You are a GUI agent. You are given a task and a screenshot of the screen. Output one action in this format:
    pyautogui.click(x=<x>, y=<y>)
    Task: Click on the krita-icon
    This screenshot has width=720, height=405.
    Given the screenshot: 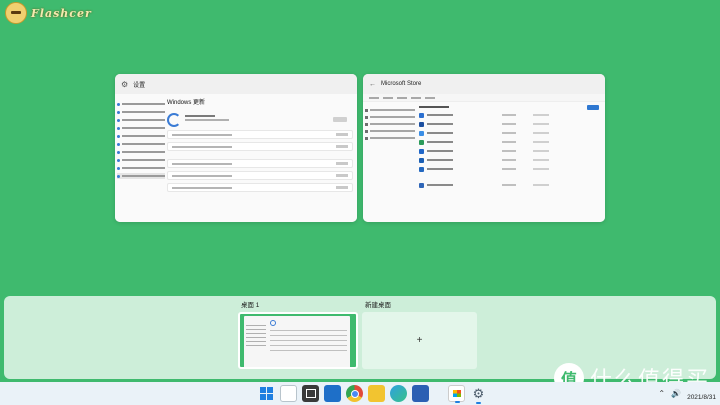 What is the action you would take?
    pyautogui.click(x=420, y=393)
    